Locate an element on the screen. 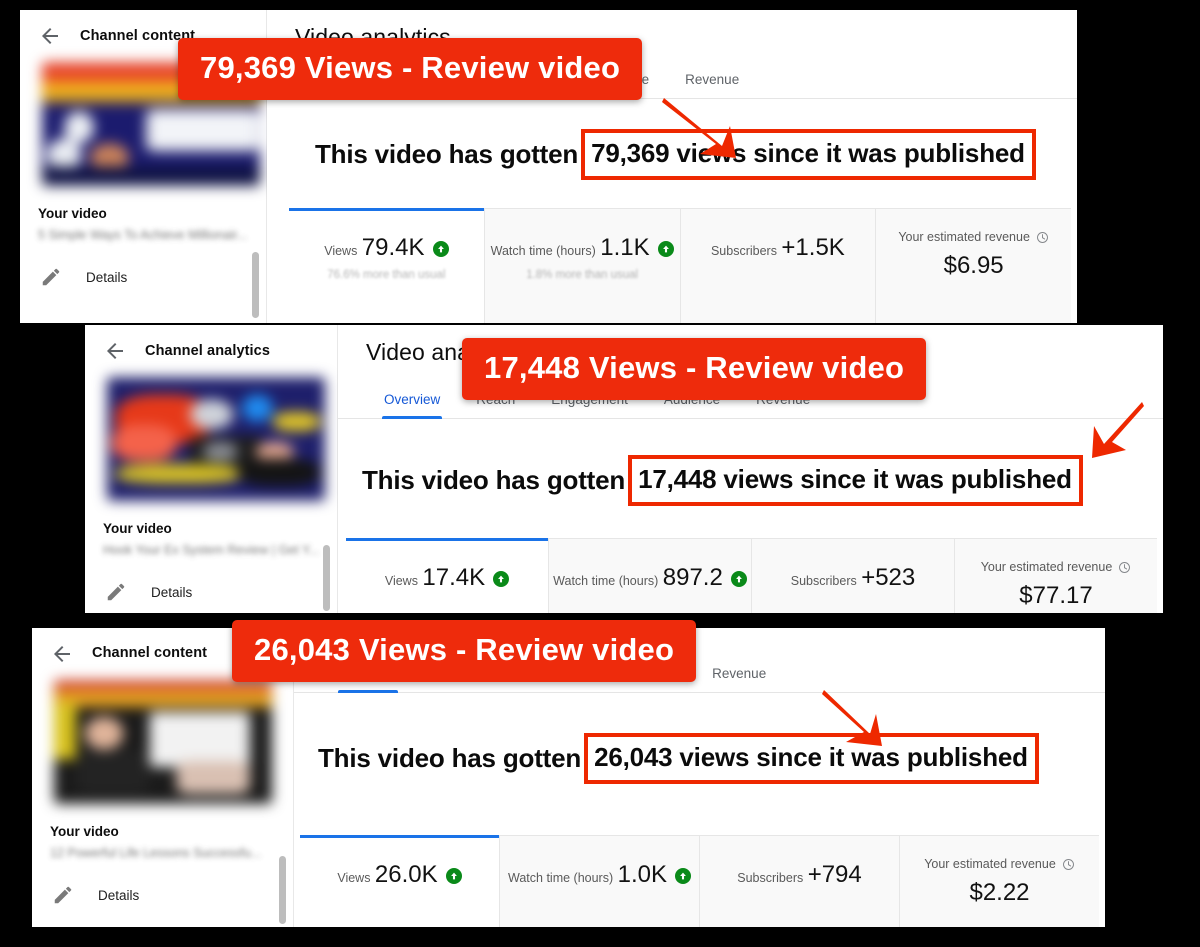 This screenshot has height=947, width=1200. sidebar-title: Channel analytics is located at coordinates (207, 351).